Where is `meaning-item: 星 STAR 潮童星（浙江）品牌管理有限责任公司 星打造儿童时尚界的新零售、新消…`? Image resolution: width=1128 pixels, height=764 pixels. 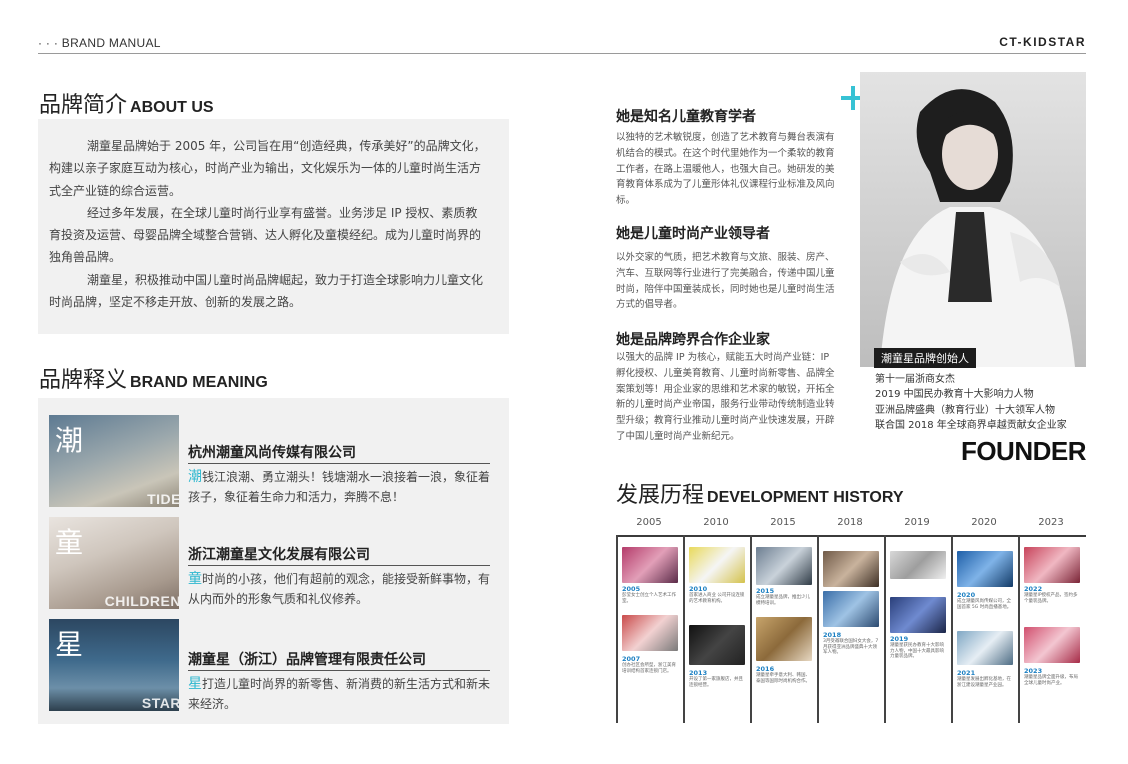 meaning-item: 星 STAR 潮童星（浙江）品牌管理有限责任公司 星打造儿童时尚界的新零售、新消… is located at coordinates (274, 665).